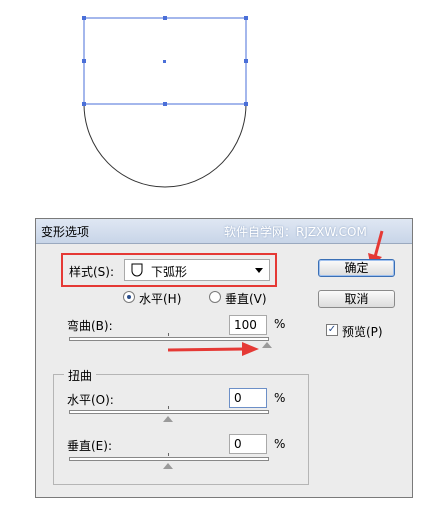 The width and height of the screenshot is (445, 529). What do you see at coordinates (248, 398) in the screenshot?
I see `horizontal-distortion-input: 0` at bounding box center [248, 398].